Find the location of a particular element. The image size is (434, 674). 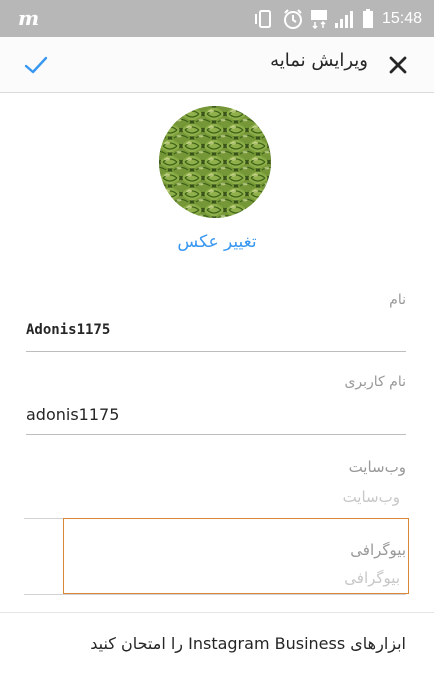

battery-icon is located at coordinates (367, 18).